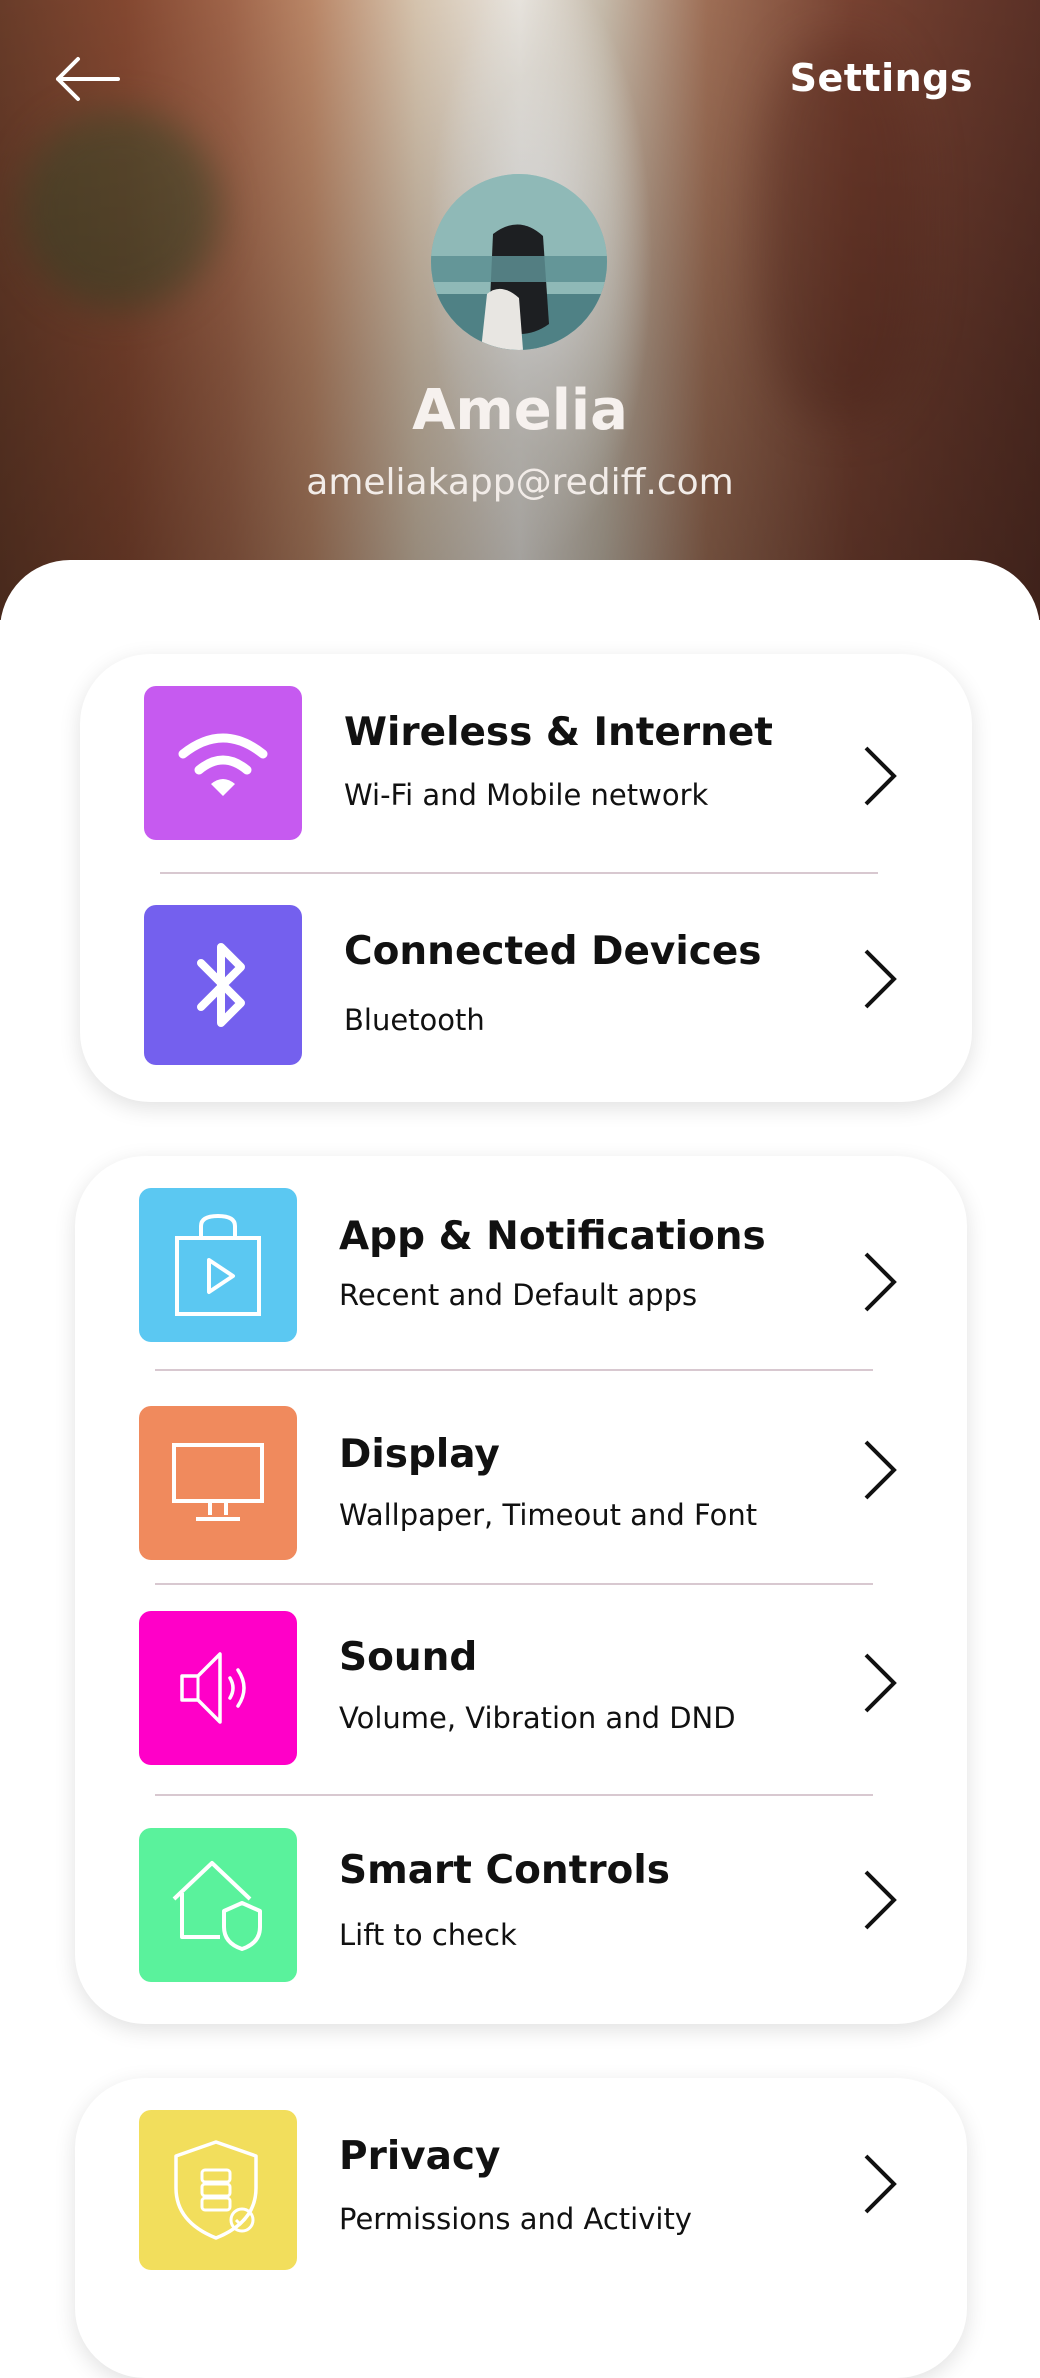  What do you see at coordinates (414, 1020) in the screenshot?
I see `settings-item-subtitle: Bluetooth` at bounding box center [414, 1020].